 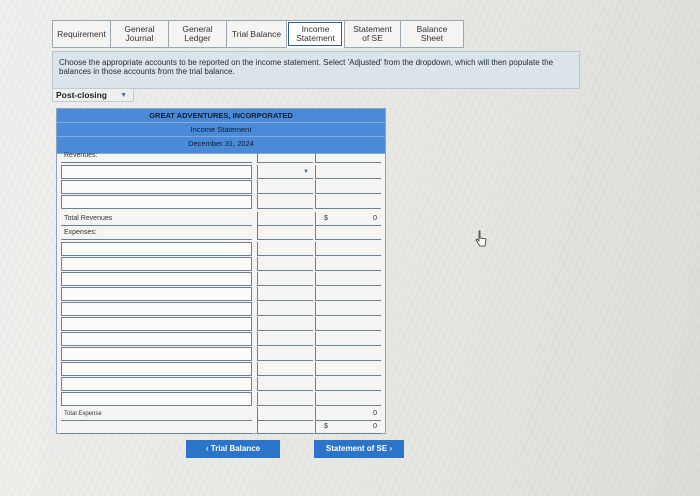 What do you see at coordinates (375, 218) in the screenshot?
I see `total-revenues-value: 0` at bounding box center [375, 218].